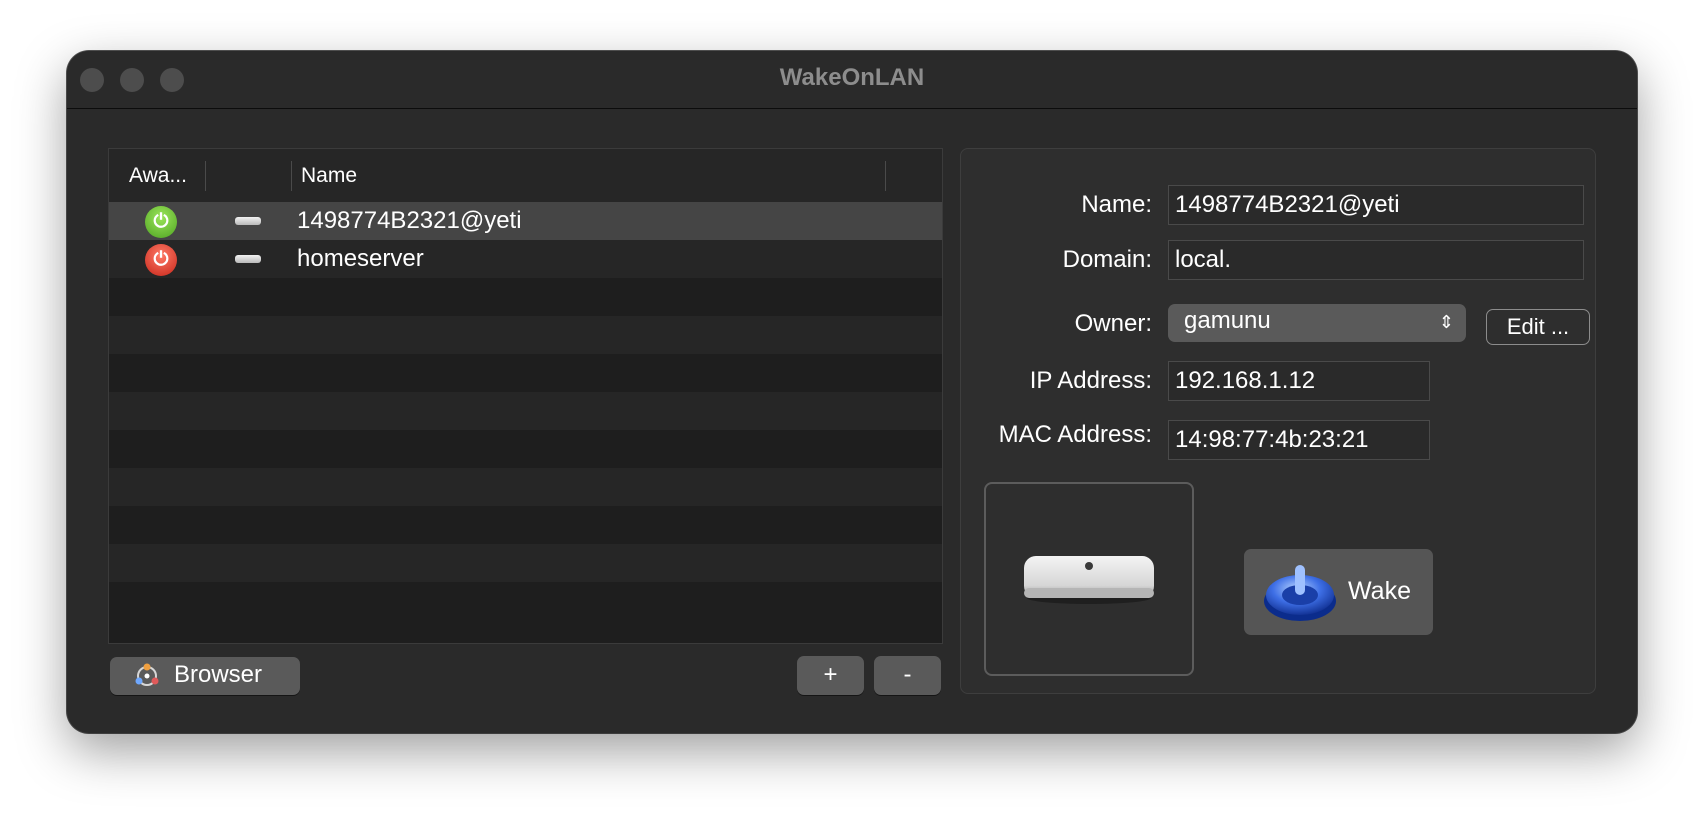 The height and width of the screenshot is (818, 1706). Describe the element at coordinates (830, 675) in the screenshot. I see `add-host-button: +` at that location.